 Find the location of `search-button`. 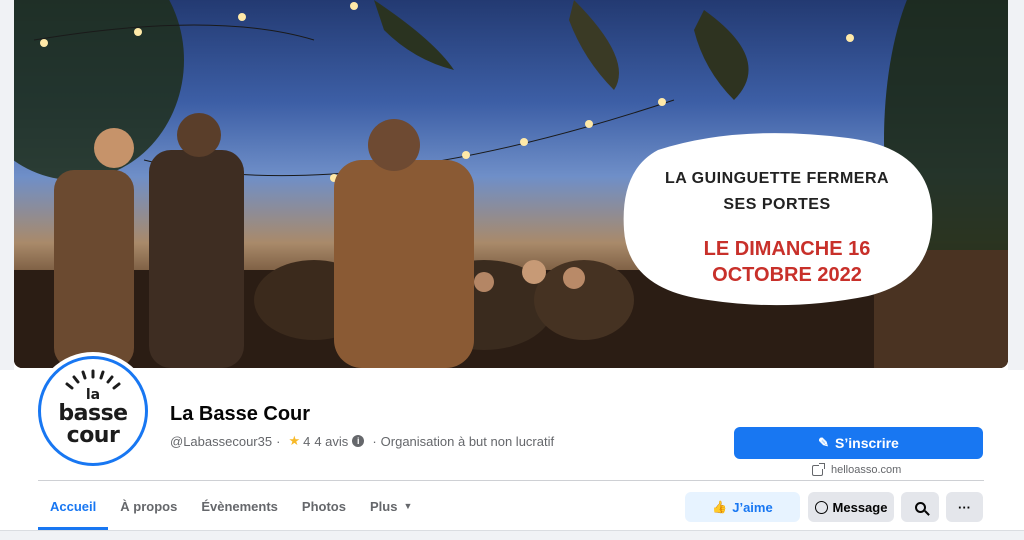

search-button is located at coordinates (920, 507).